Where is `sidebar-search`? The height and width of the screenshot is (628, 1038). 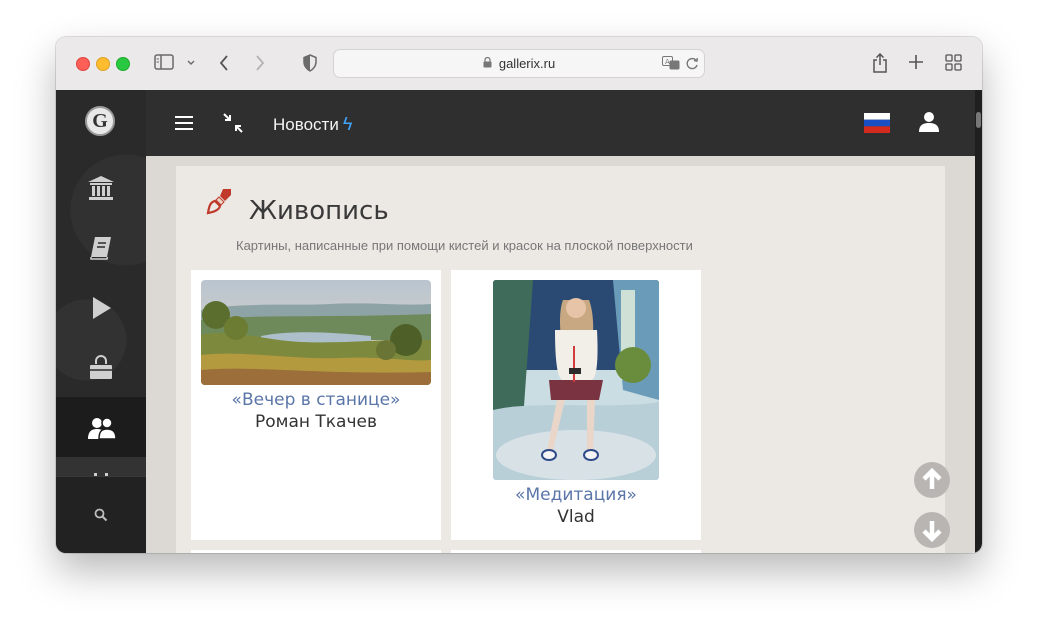 sidebar-search is located at coordinates (101, 514).